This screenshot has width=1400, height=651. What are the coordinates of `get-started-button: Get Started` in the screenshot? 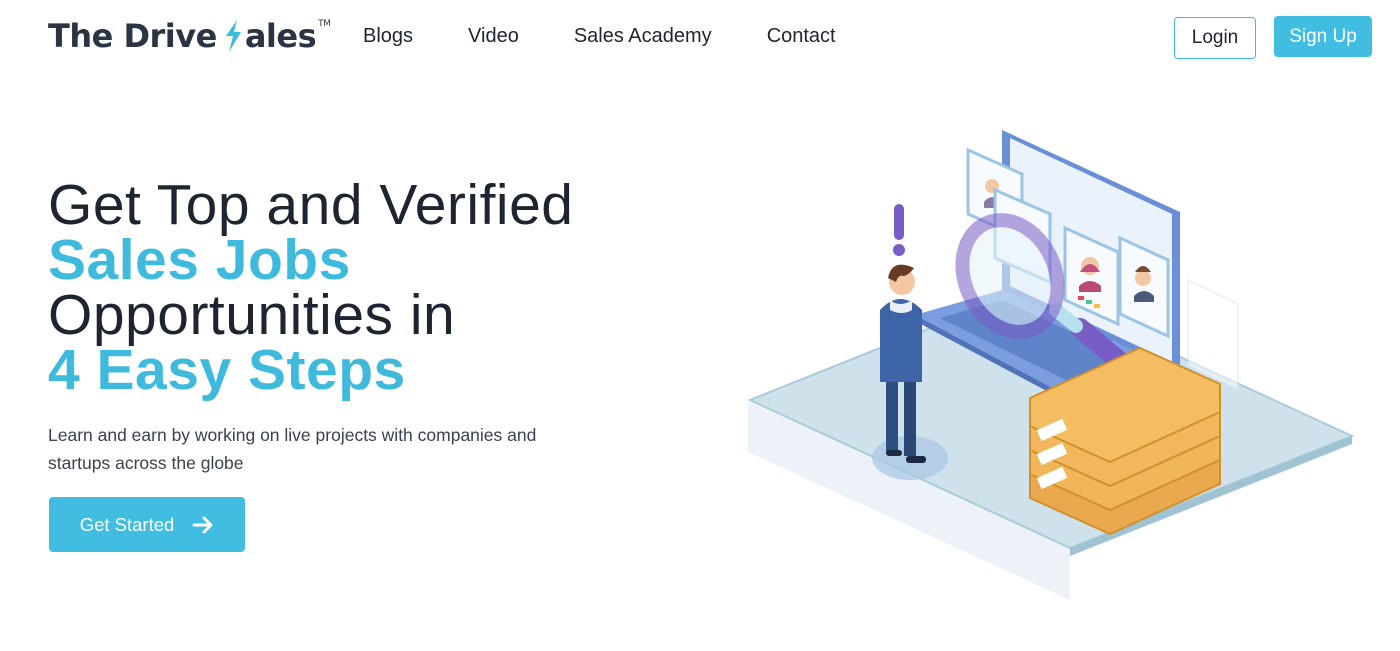 It's located at (147, 524).